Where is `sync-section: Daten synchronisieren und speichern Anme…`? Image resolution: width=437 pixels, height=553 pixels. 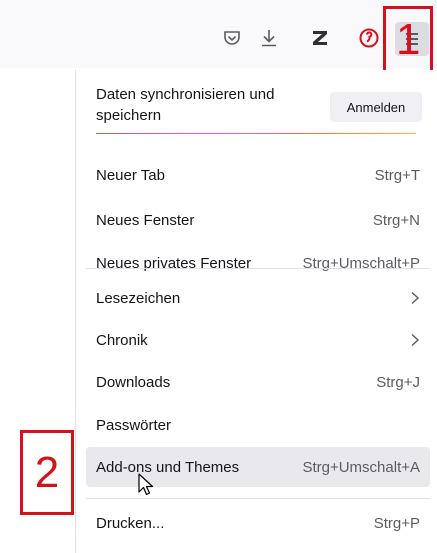 sync-section: Daten synchronisieren und speichern Anme… is located at coordinates (259, 104).